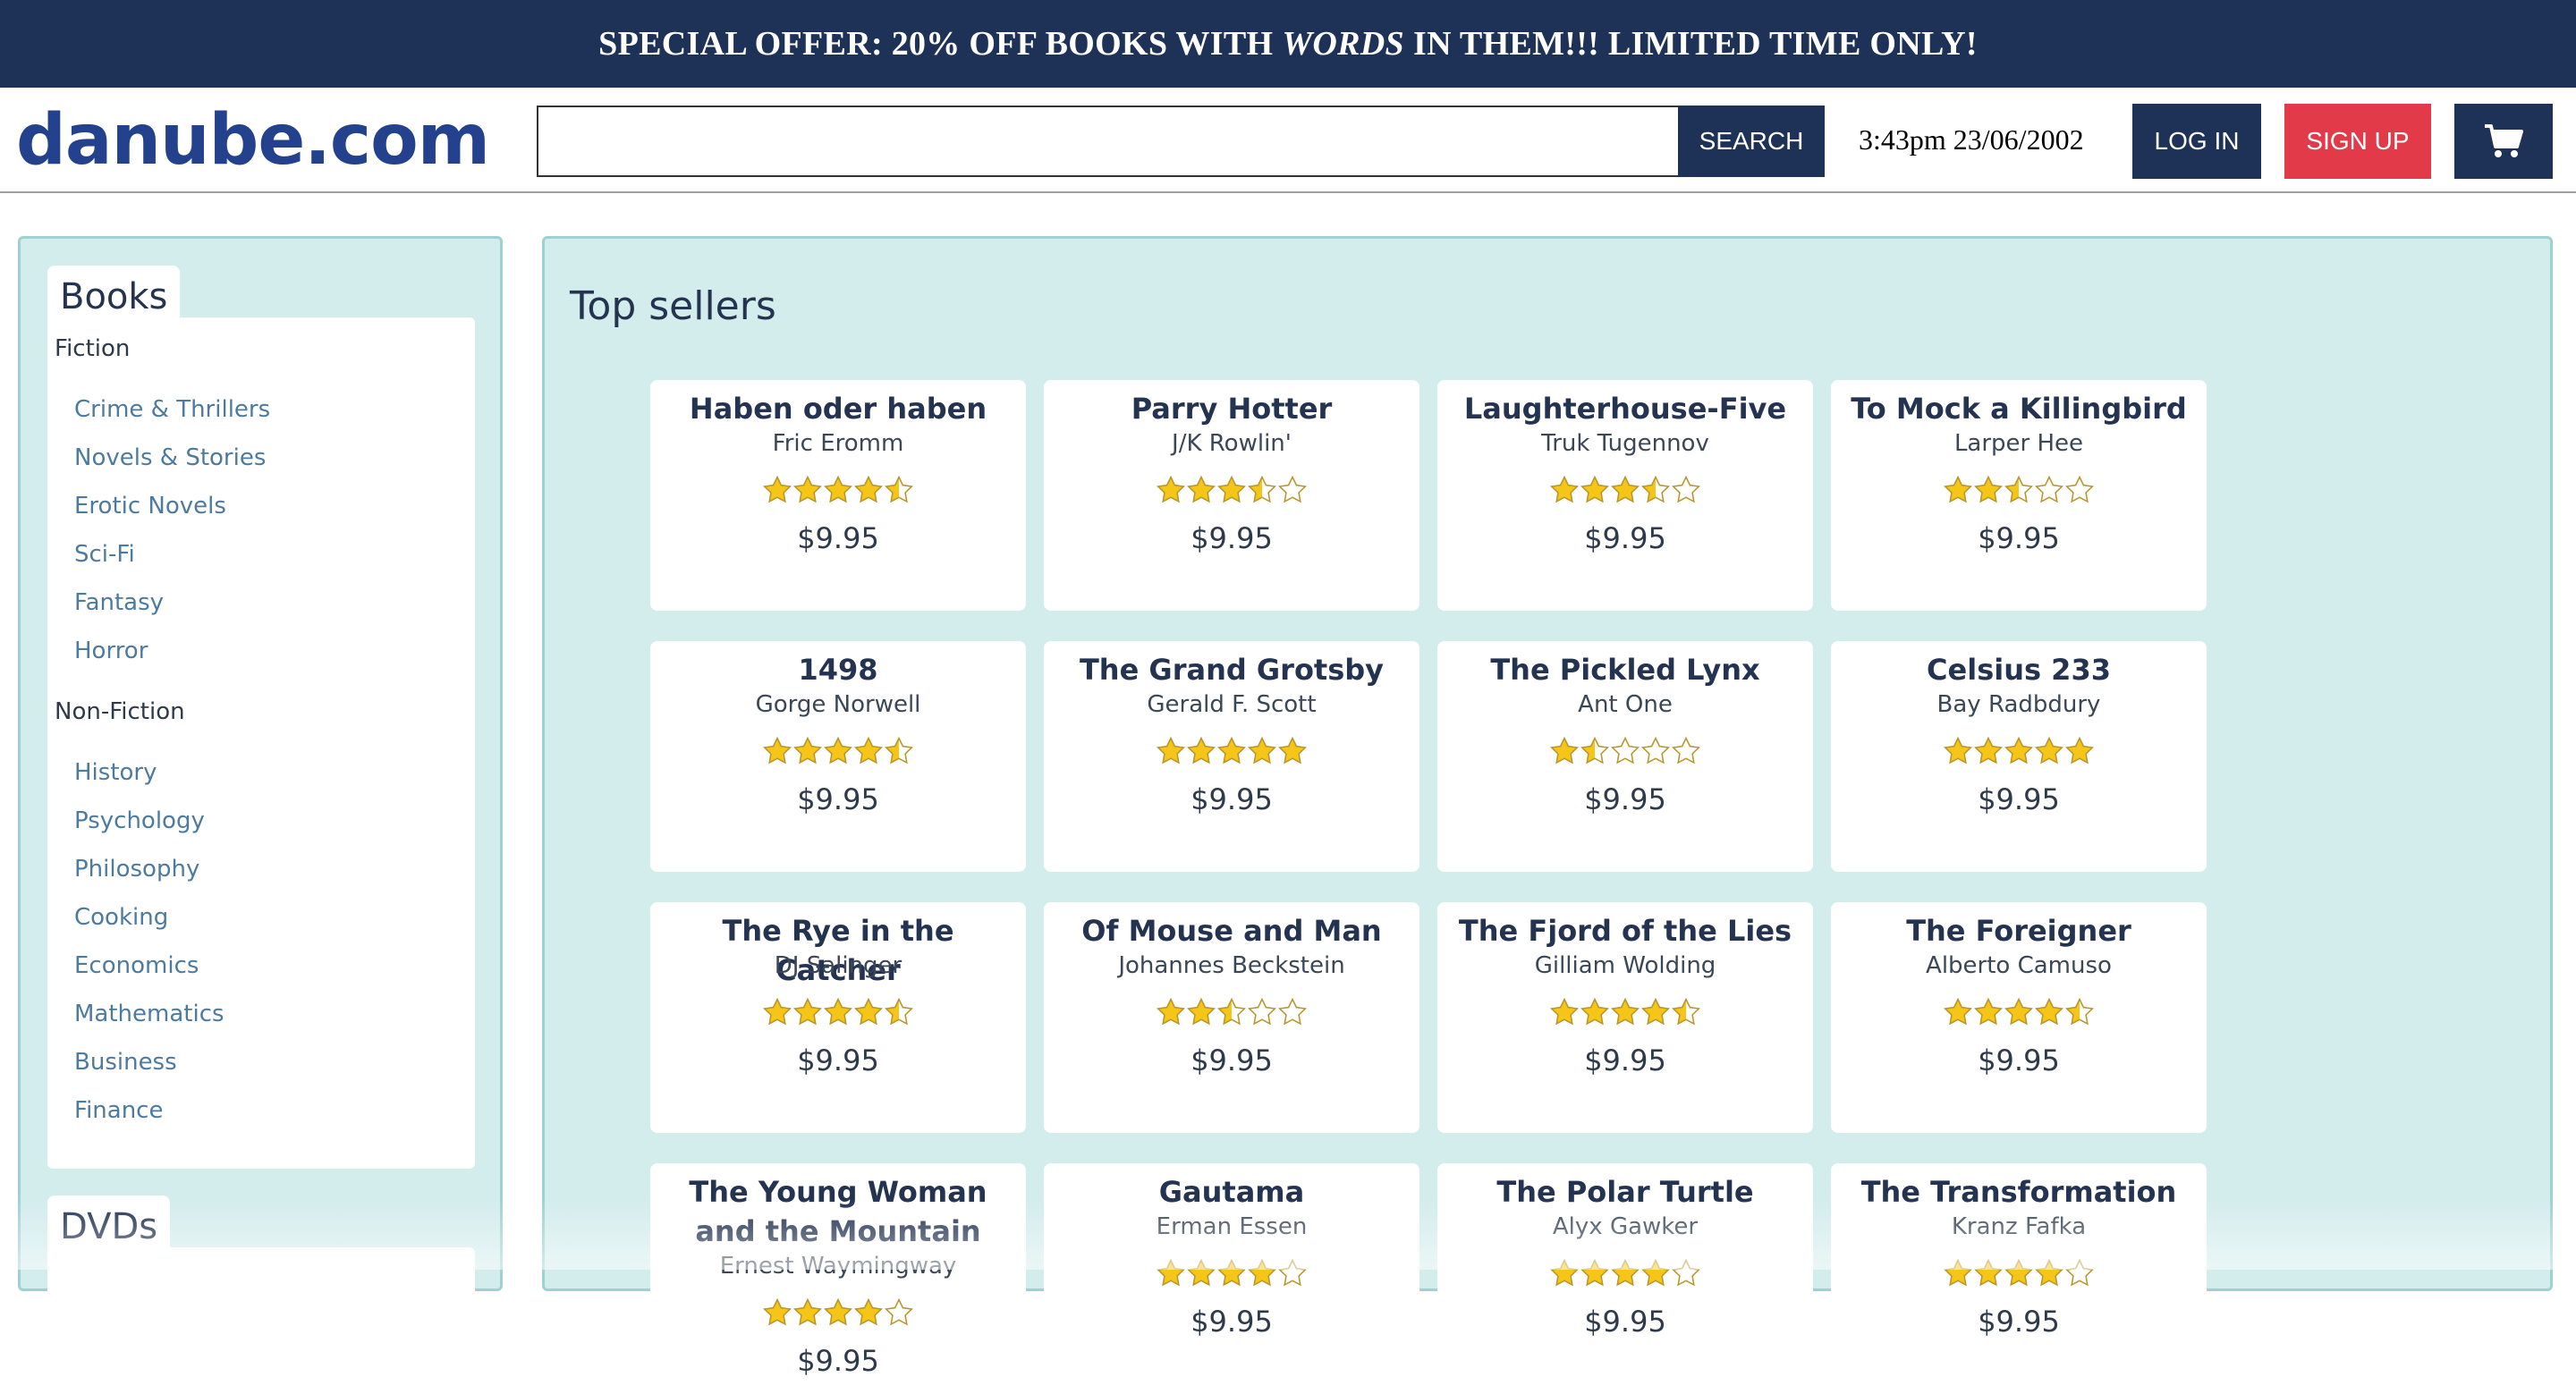 The height and width of the screenshot is (1394, 2576). I want to click on book-card: 1498 Gorge Norwell $9.95, so click(838, 756).